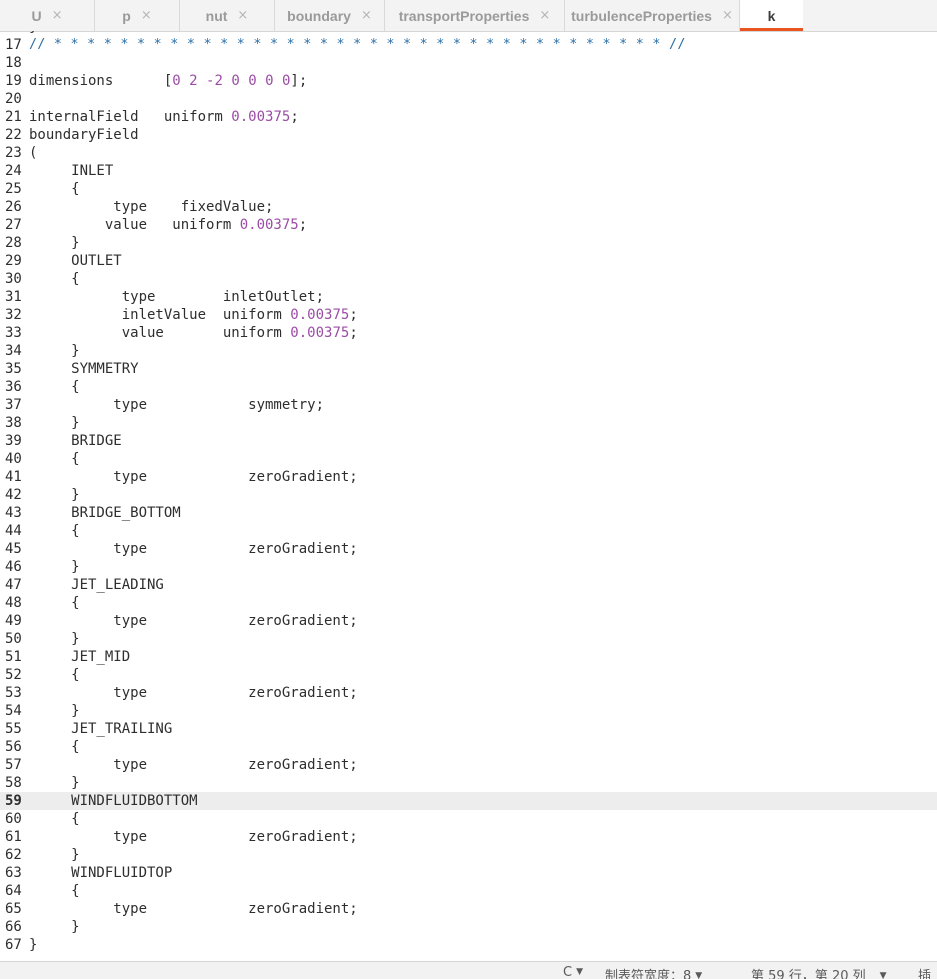 Image resolution: width=937 pixels, height=979 pixels. Describe the element at coordinates (468, 621) in the screenshot. I see `code-line: 49 type zeroGradient;` at that location.